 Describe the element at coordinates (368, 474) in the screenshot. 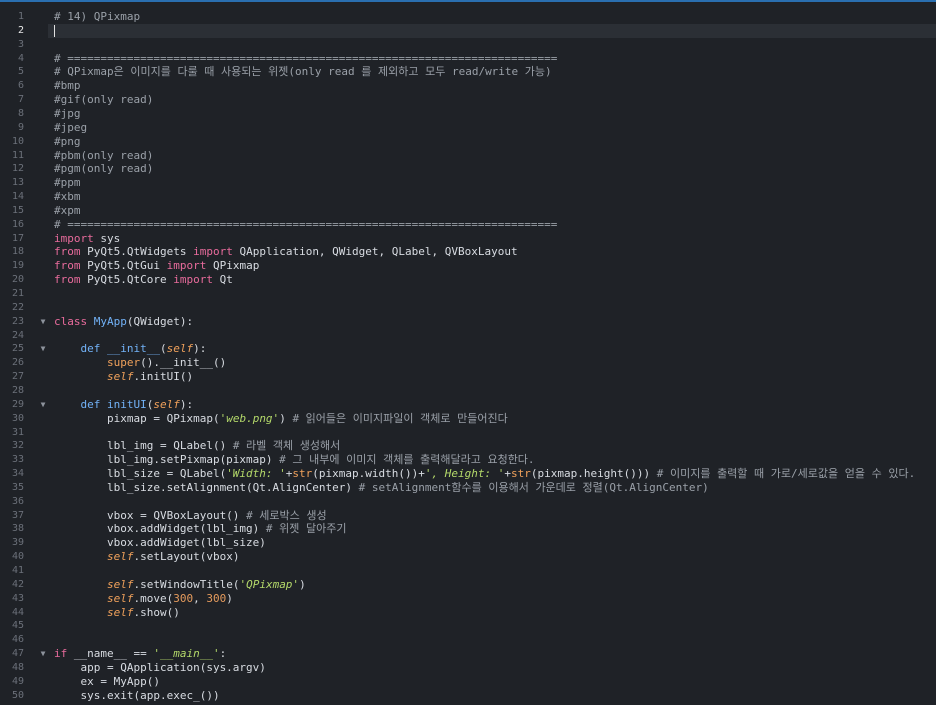

I see `code-token: (pixmap.width())+` at that location.